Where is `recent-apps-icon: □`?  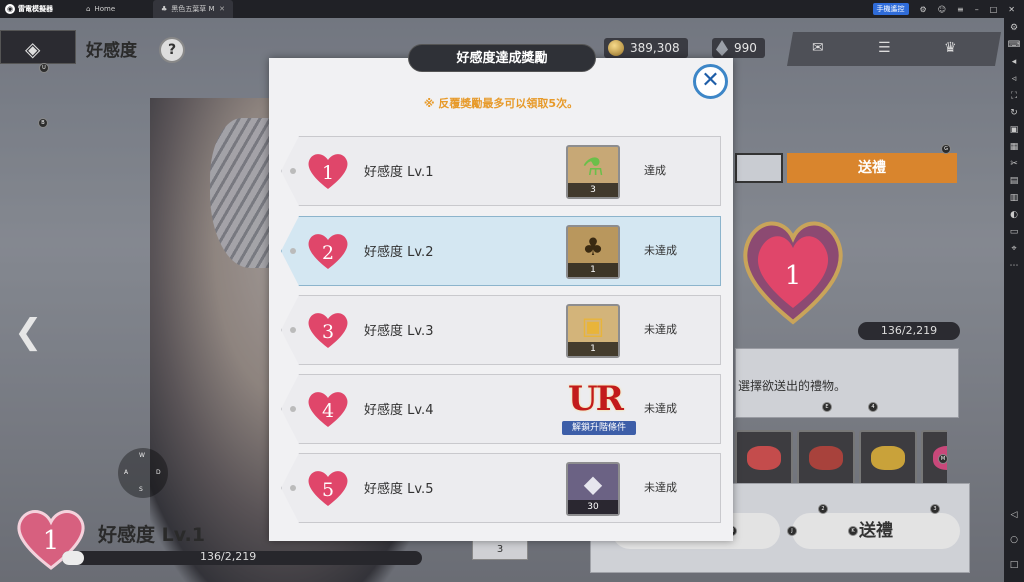
recent-apps-icon: □ is located at coordinates (1014, 565).